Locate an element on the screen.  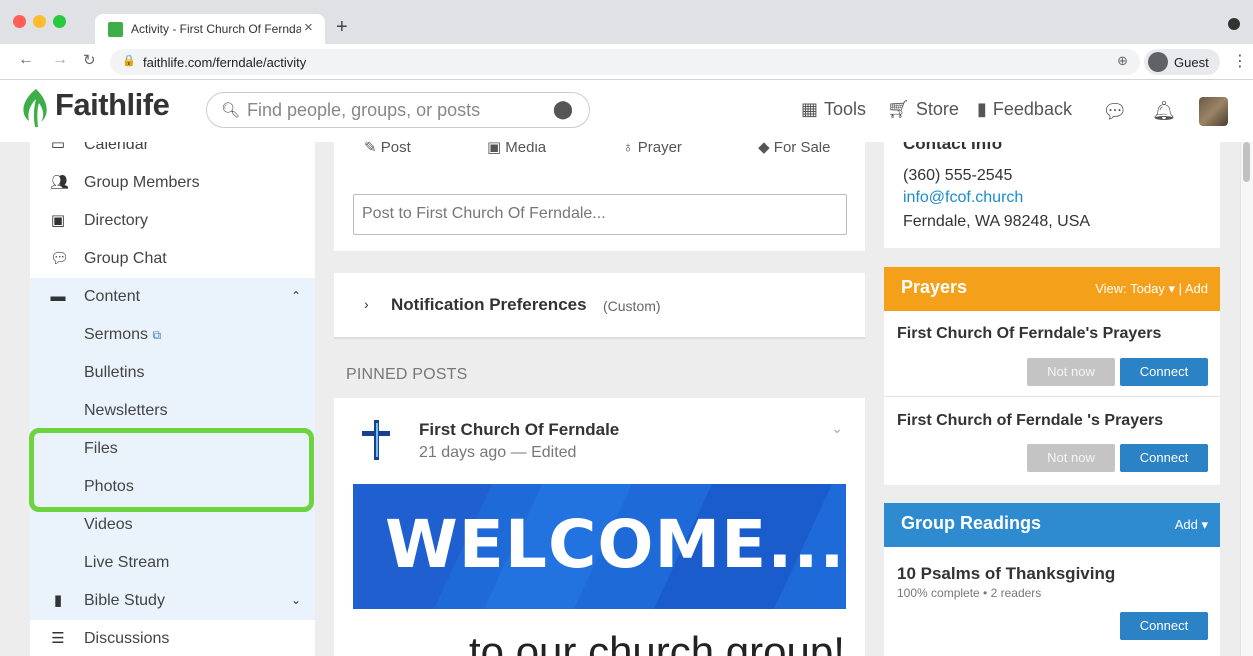
sidebar-item-label: Live Stream is located at coordinates (127, 562).